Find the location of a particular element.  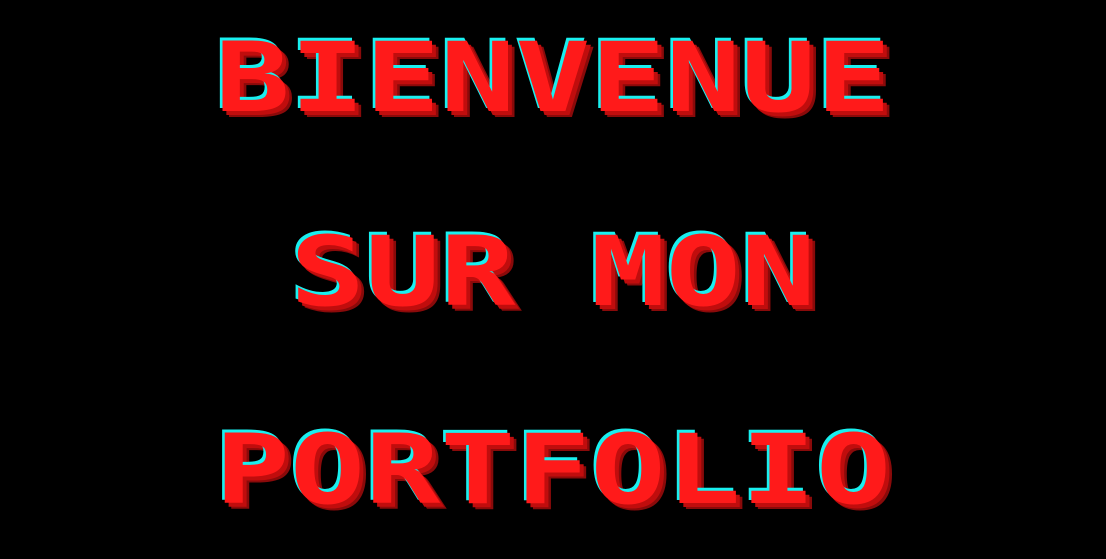

hero-title-line-3: PORTFOLIO is located at coordinates (553, 470).